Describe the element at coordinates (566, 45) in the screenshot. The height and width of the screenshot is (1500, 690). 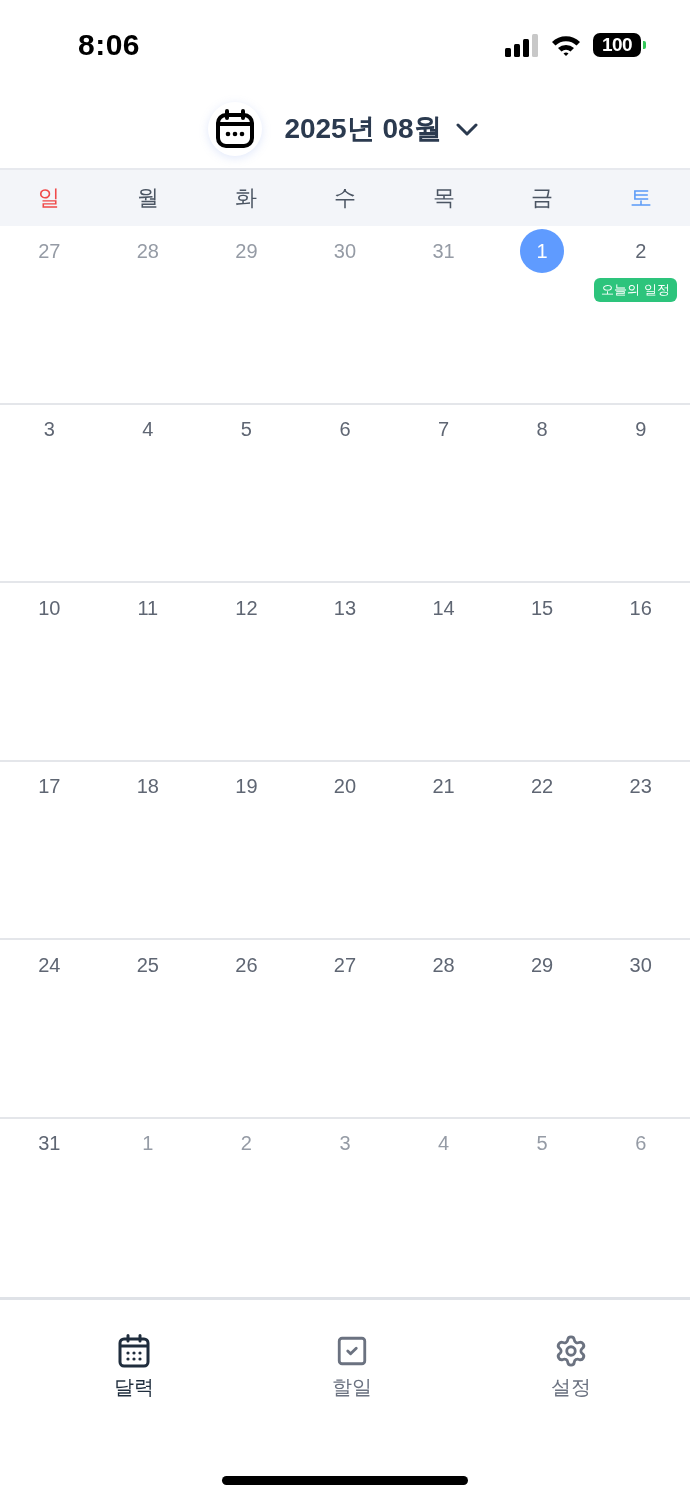
I see `wifi-icon` at that location.